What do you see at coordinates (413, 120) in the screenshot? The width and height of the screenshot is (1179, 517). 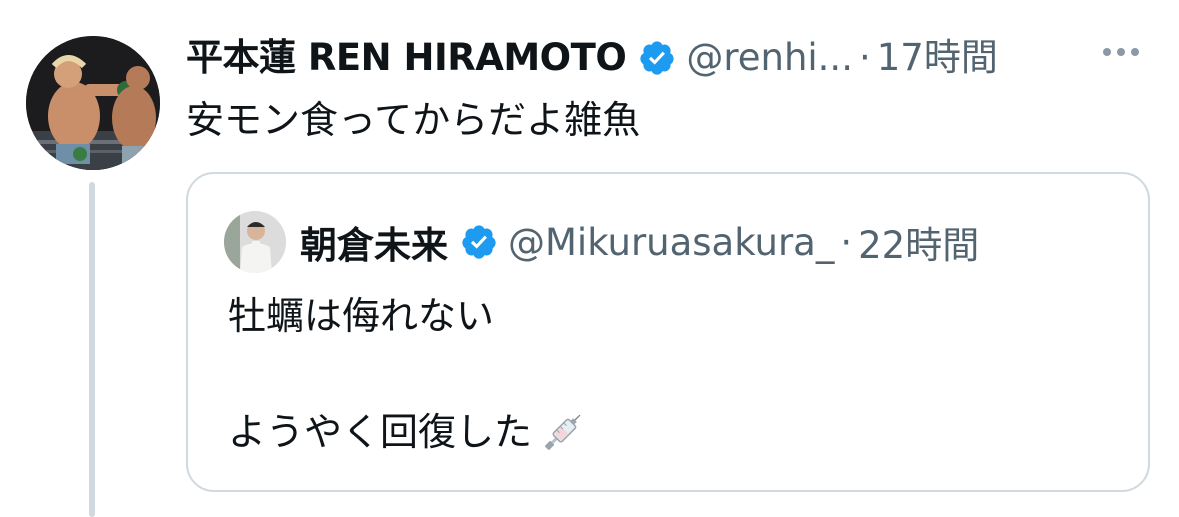 I see `tweet-text: 安モン食ってからだよ雑魚` at bounding box center [413, 120].